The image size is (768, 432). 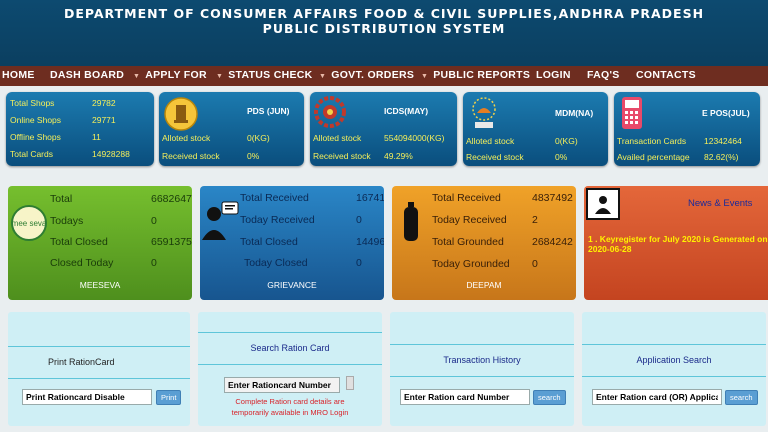 What do you see at coordinates (466, 198) in the screenshot?
I see `deepam-received-label: Total Received` at bounding box center [466, 198].